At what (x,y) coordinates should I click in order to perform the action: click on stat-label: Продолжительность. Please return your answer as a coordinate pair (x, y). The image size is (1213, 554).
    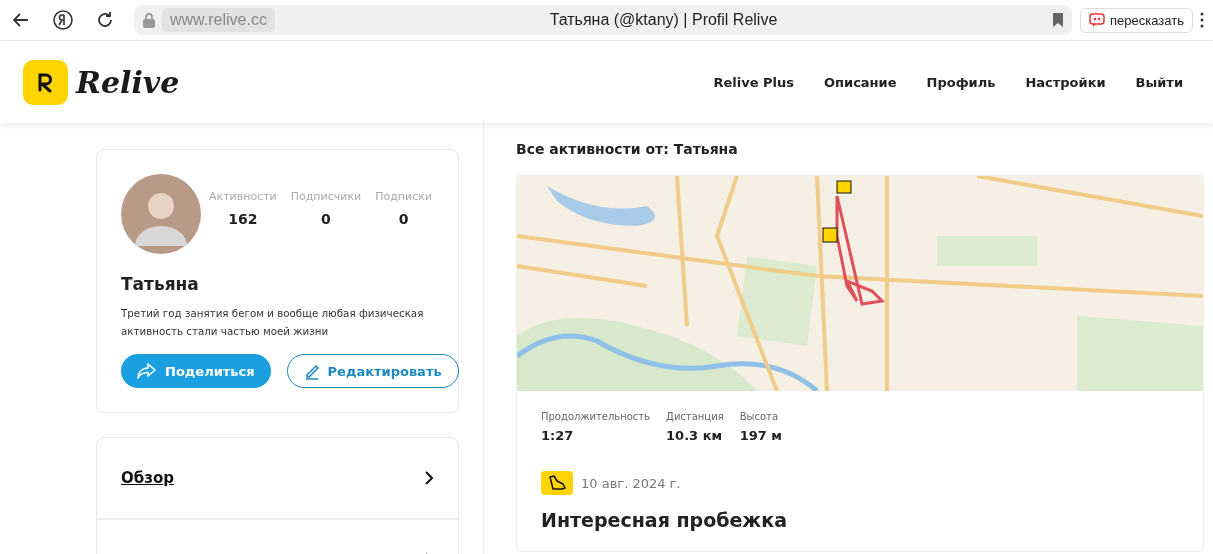
    Looking at the image, I should click on (596, 416).